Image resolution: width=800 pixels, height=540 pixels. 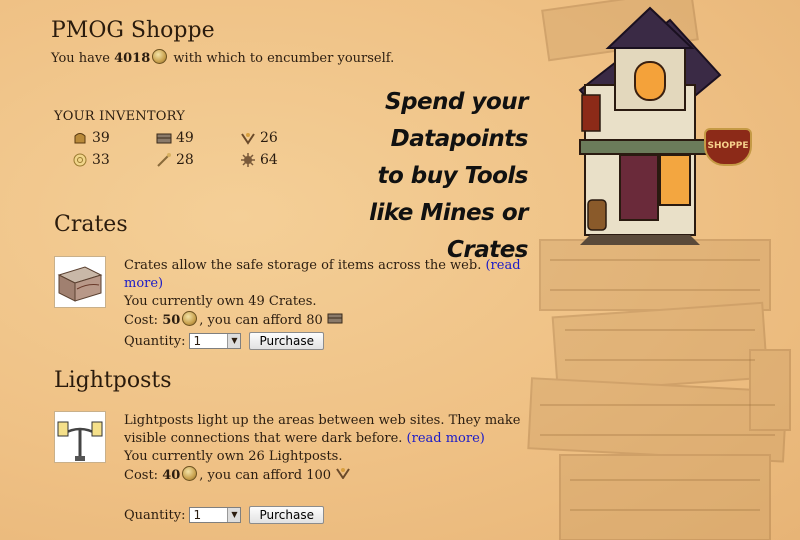 What do you see at coordinates (101, 138) in the screenshot?
I see `inventory-count: 39` at bounding box center [101, 138].